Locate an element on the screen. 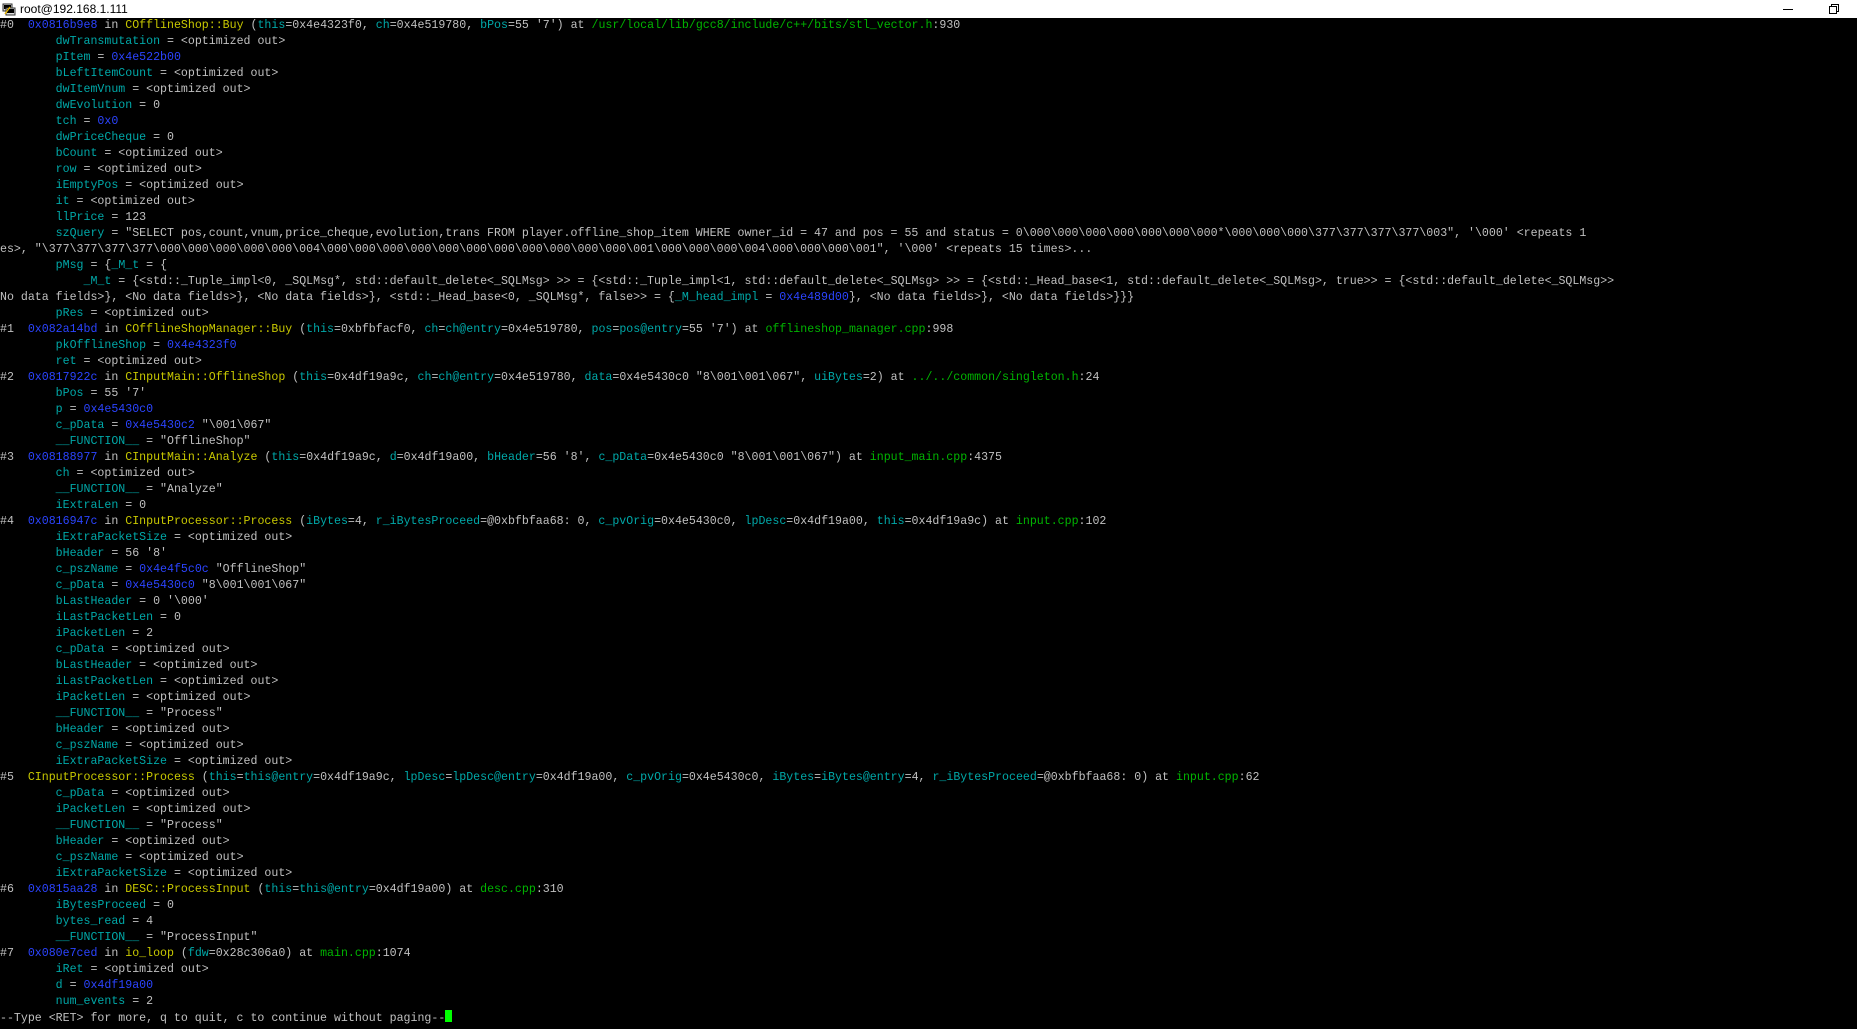 Image resolution: width=1857 pixels, height=1029 pixels. putty-terminal-icon is located at coordinates (9, 9).